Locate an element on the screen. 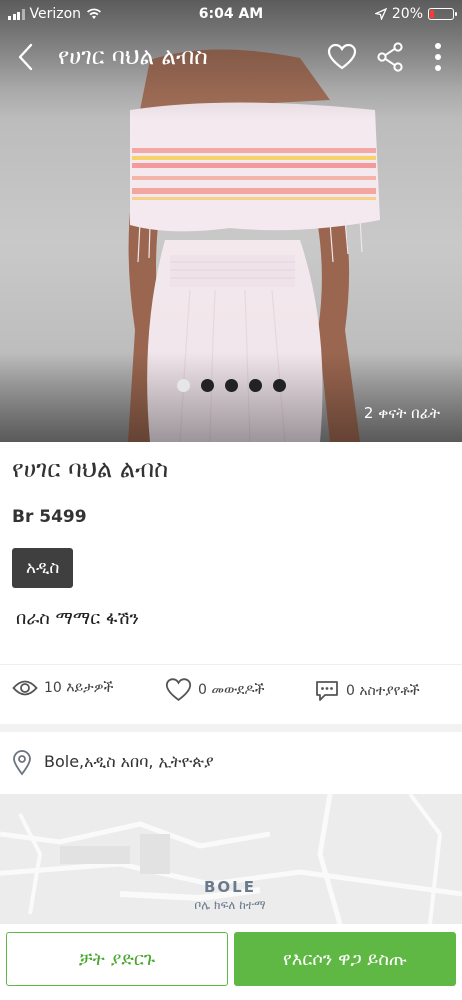 This screenshot has height=1000, width=462. chevron-left-icon is located at coordinates (25, 57).